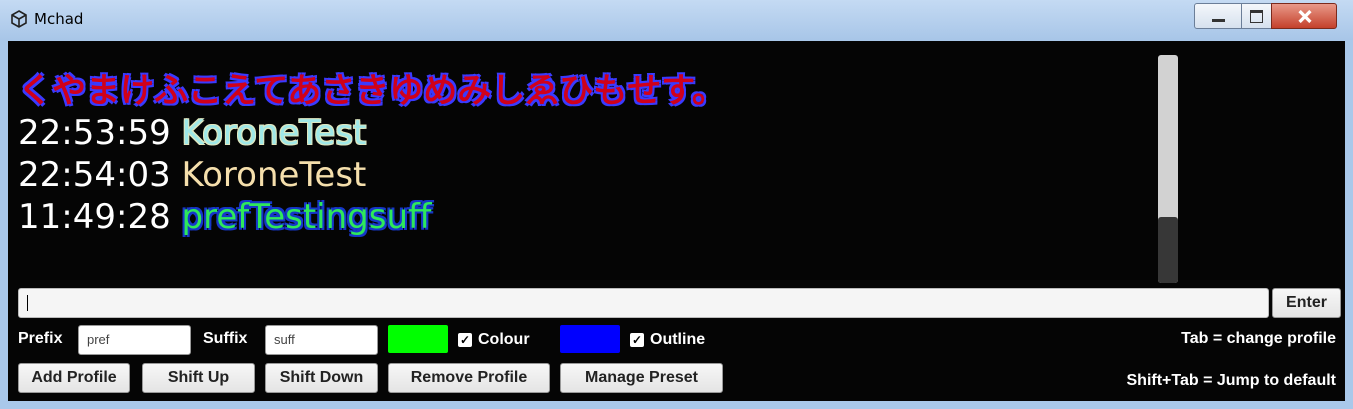 The width and height of the screenshot is (1353, 409). I want to click on window-title: Mchad, so click(59, 19).